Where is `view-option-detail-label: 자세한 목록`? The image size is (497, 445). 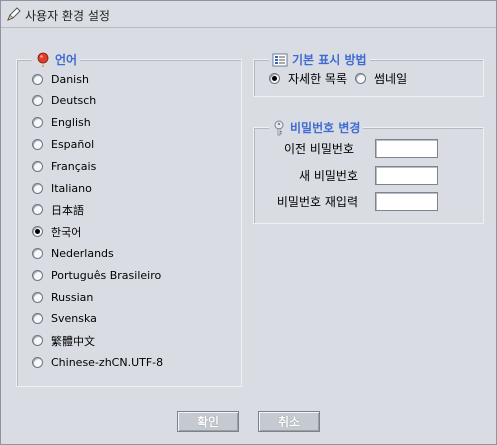 view-option-detail-label: 자세한 목록 is located at coordinates (318, 79).